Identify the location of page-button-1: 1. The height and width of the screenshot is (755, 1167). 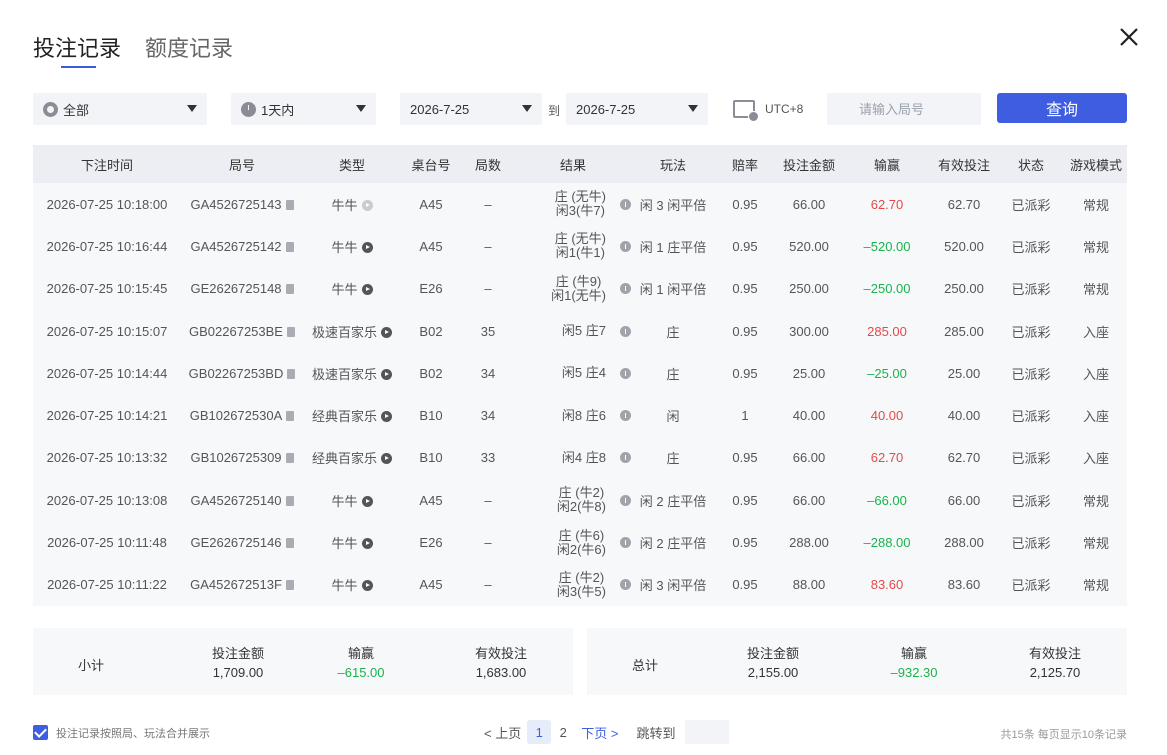
(539, 732).